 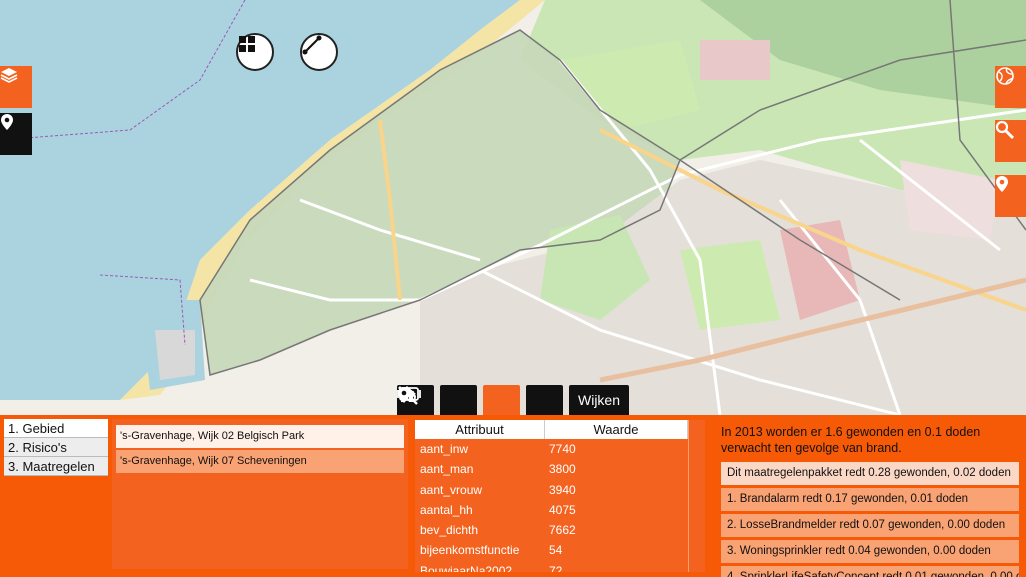 What do you see at coordinates (466, 567) in the screenshot?
I see `attribute-name: BouwjaarNa2002` at bounding box center [466, 567].